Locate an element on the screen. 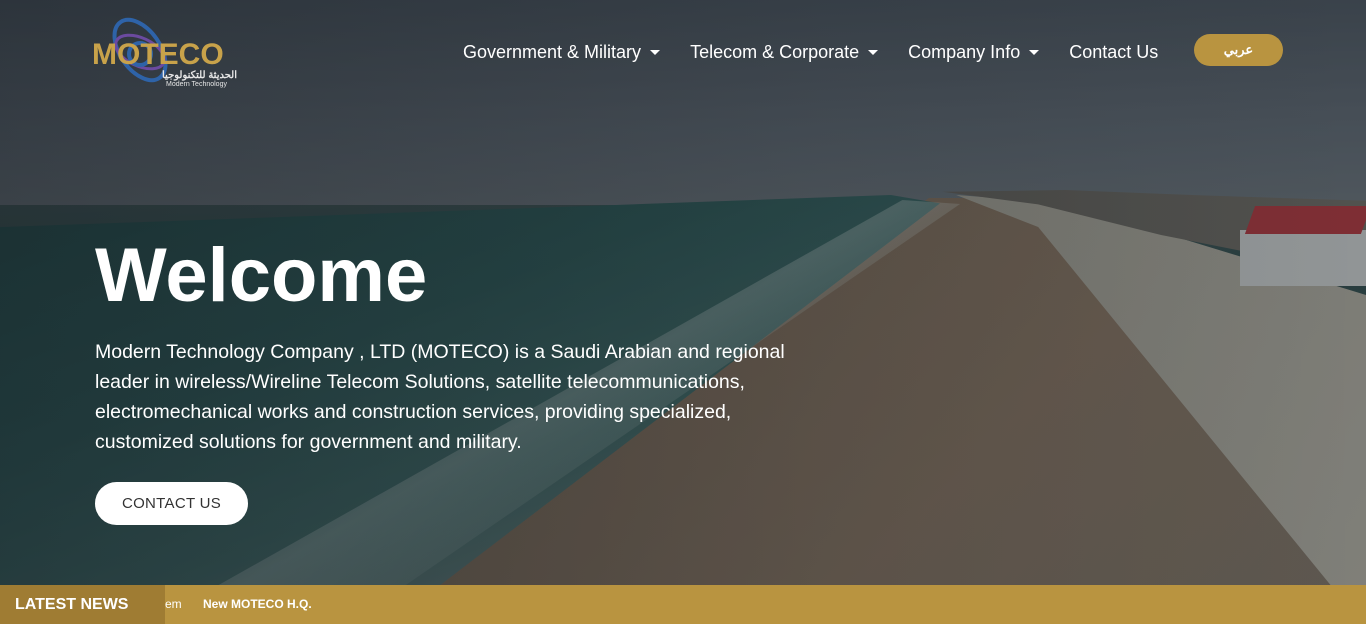  nav-government-military: Government & Military is located at coordinates (562, 52).